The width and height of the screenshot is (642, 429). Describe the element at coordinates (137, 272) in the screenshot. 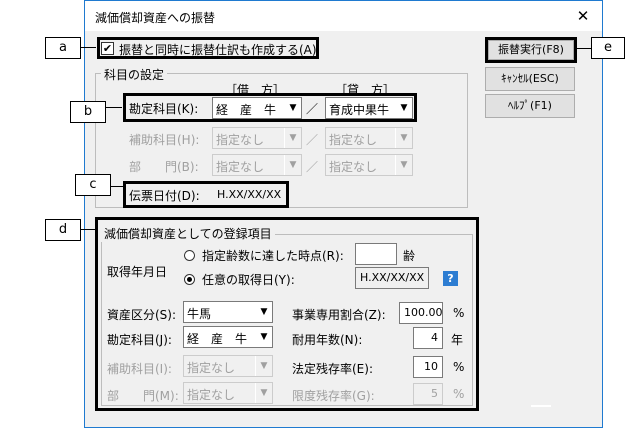

I see `acquisition-label: 取得年月日` at that location.